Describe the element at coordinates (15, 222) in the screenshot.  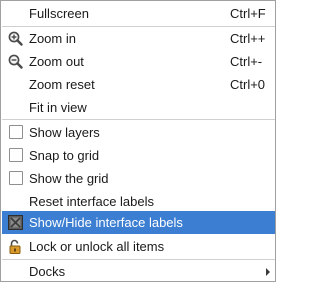
I see `labels-toggle-icon` at that location.